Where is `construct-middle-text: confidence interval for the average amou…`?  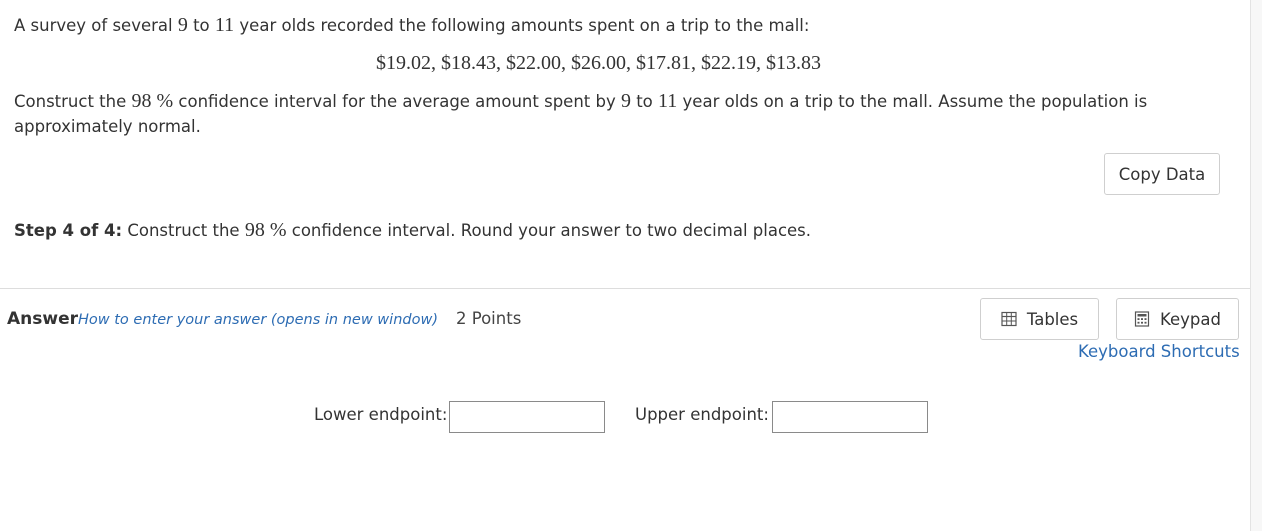
construct-middle-text: confidence interval for the average amou… is located at coordinates (397, 101).